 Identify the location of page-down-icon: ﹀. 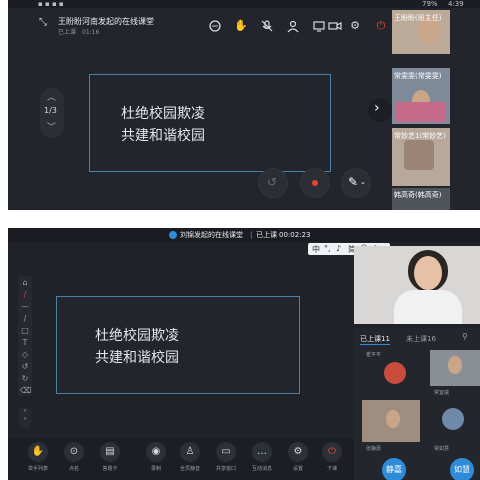
(51, 126).